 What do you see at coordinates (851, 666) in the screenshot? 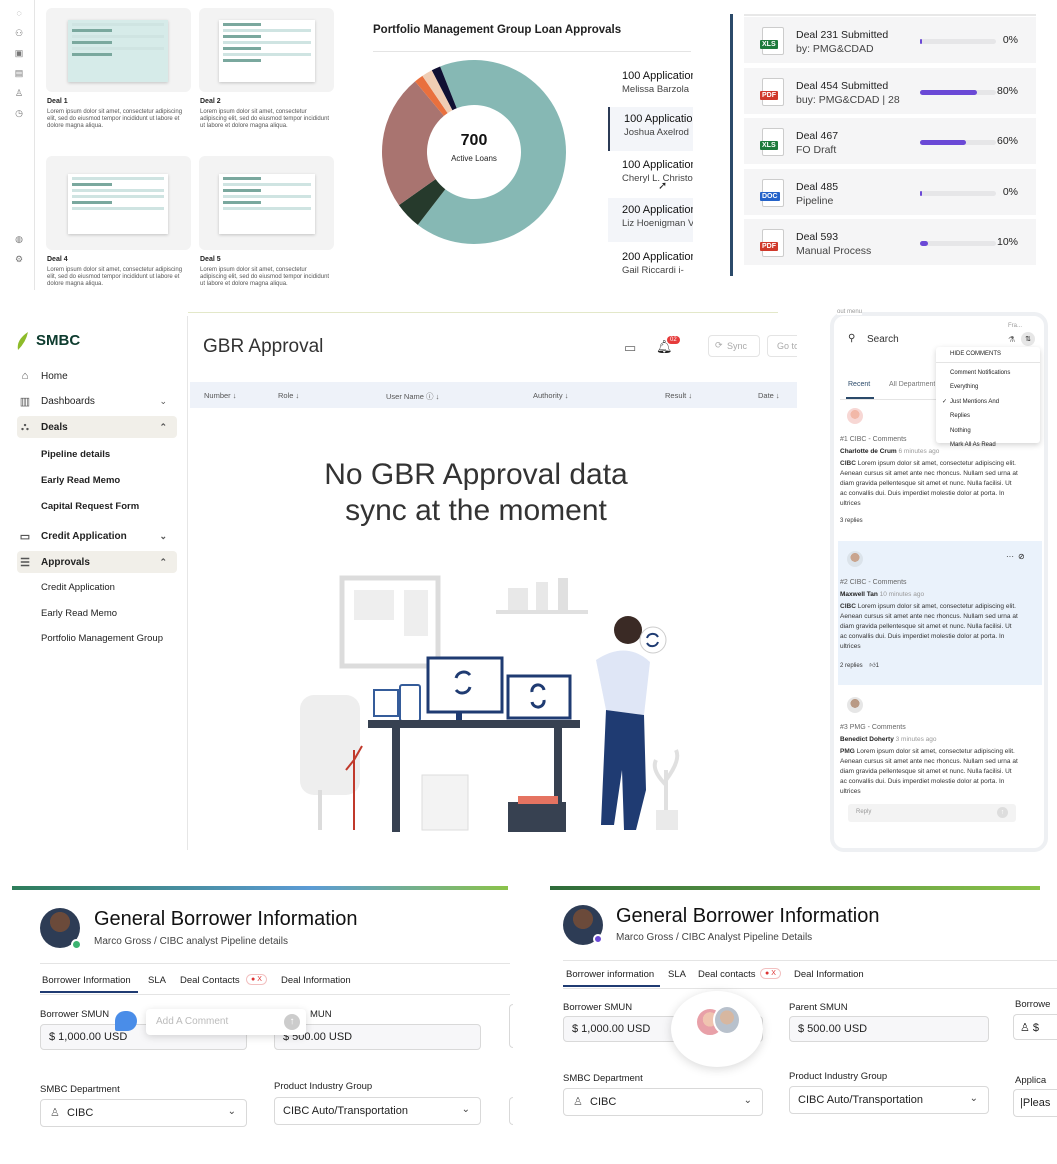
I see `replies-link: 2 replies` at bounding box center [851, 666].